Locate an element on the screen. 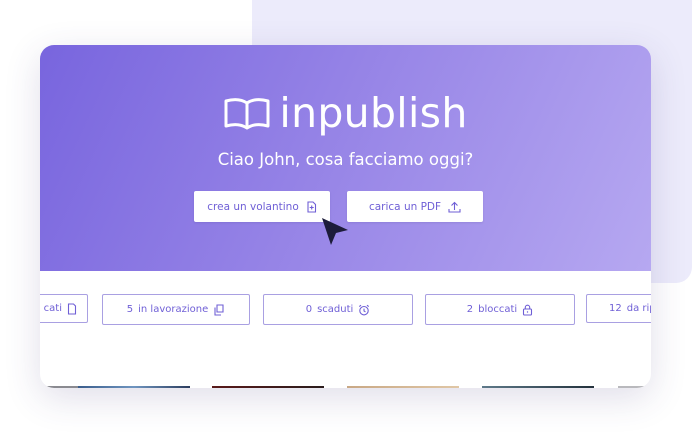 The image size is (697, 436). status-label: cati is located at coordinates (52, 308).